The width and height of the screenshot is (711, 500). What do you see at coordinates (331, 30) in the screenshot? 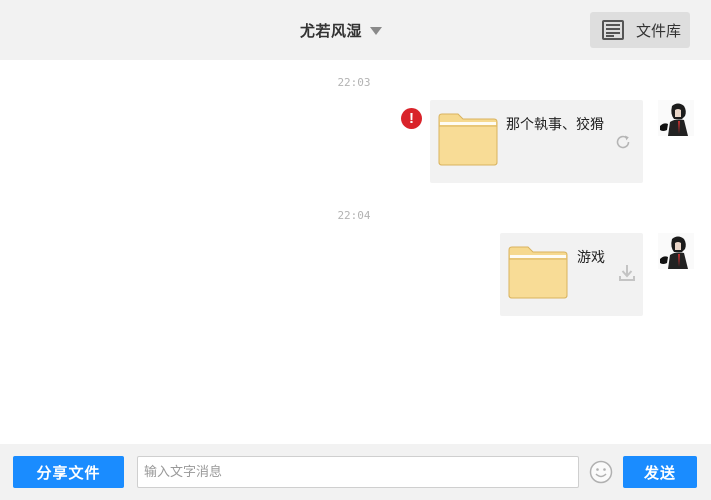
I see `contact-name: 尤若风湿` at bounding box center [331, 30].